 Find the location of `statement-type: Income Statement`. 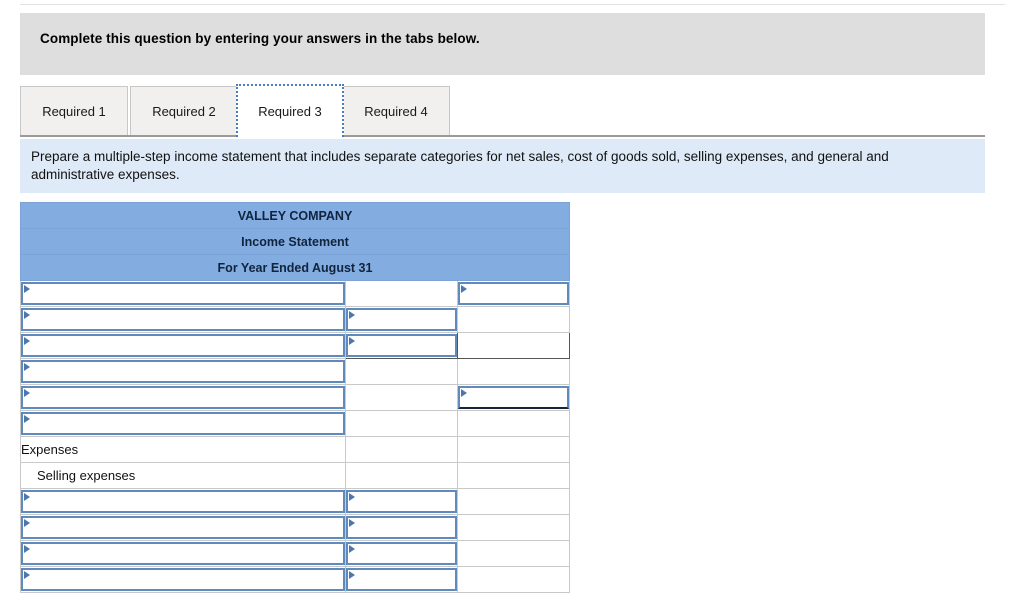

statement-type: Income Statement is located at coordinates (295, 241).